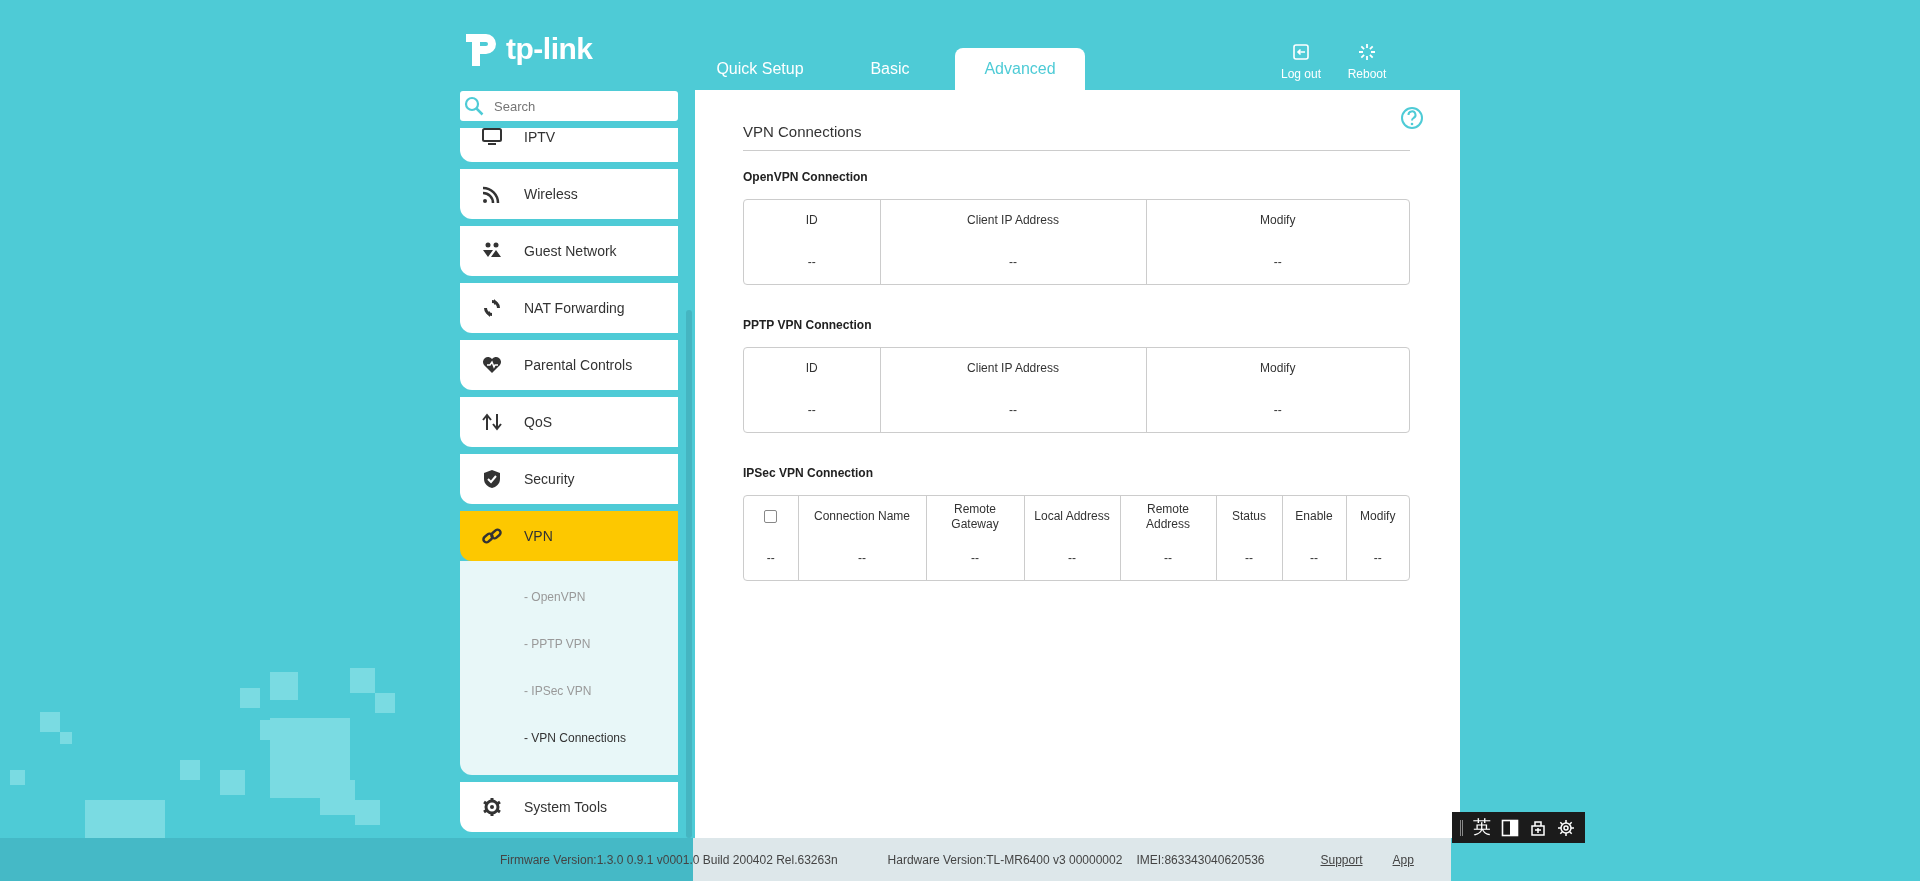 The image size is (1920, 881). I want to click on section-heading: IPSec VPN Connection, so click(809, 473).